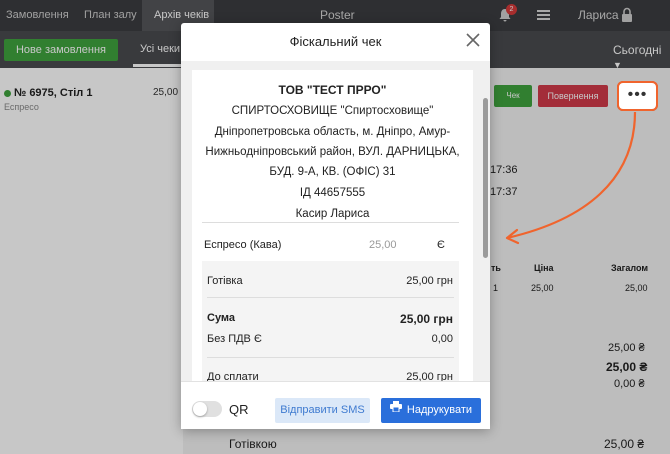 The width and height of the screenshot is (670, 454). Describe the element at coordinates (233, 376) in the screenshot. I see `to-pay-label: До сплати` at that location.